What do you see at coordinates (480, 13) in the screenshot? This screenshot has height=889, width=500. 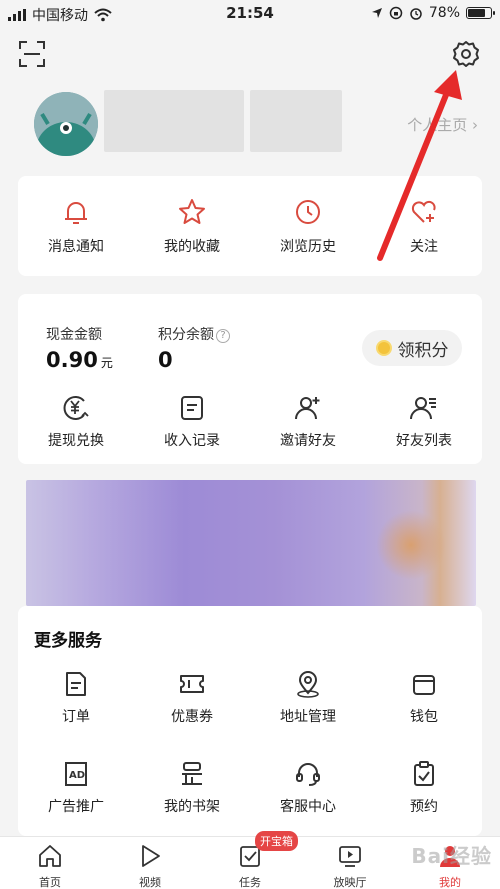 I see `battery-icon` at bounding box center [480, 13].